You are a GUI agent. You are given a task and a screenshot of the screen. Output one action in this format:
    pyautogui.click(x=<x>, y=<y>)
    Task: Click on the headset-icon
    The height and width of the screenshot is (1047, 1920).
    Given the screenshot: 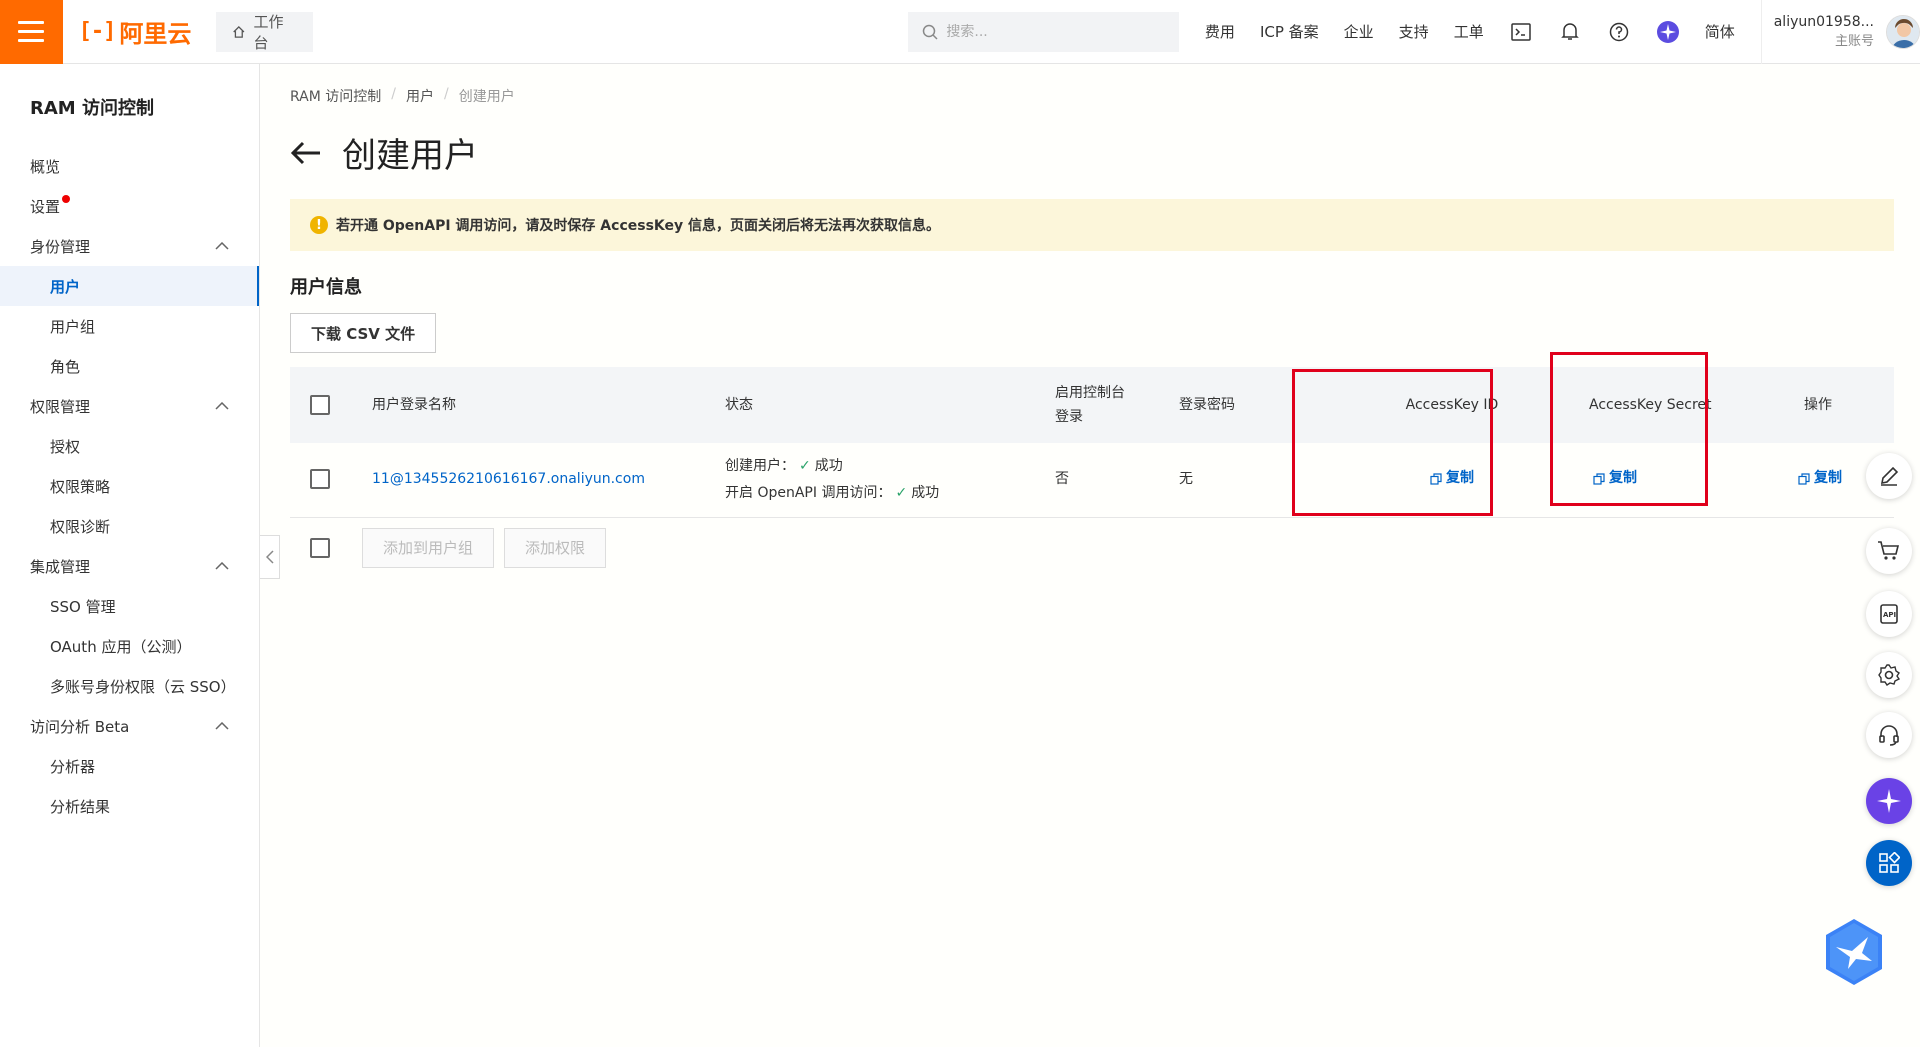 What is the action you would take?
    pyautogui.click(x=1889, y=735)
    